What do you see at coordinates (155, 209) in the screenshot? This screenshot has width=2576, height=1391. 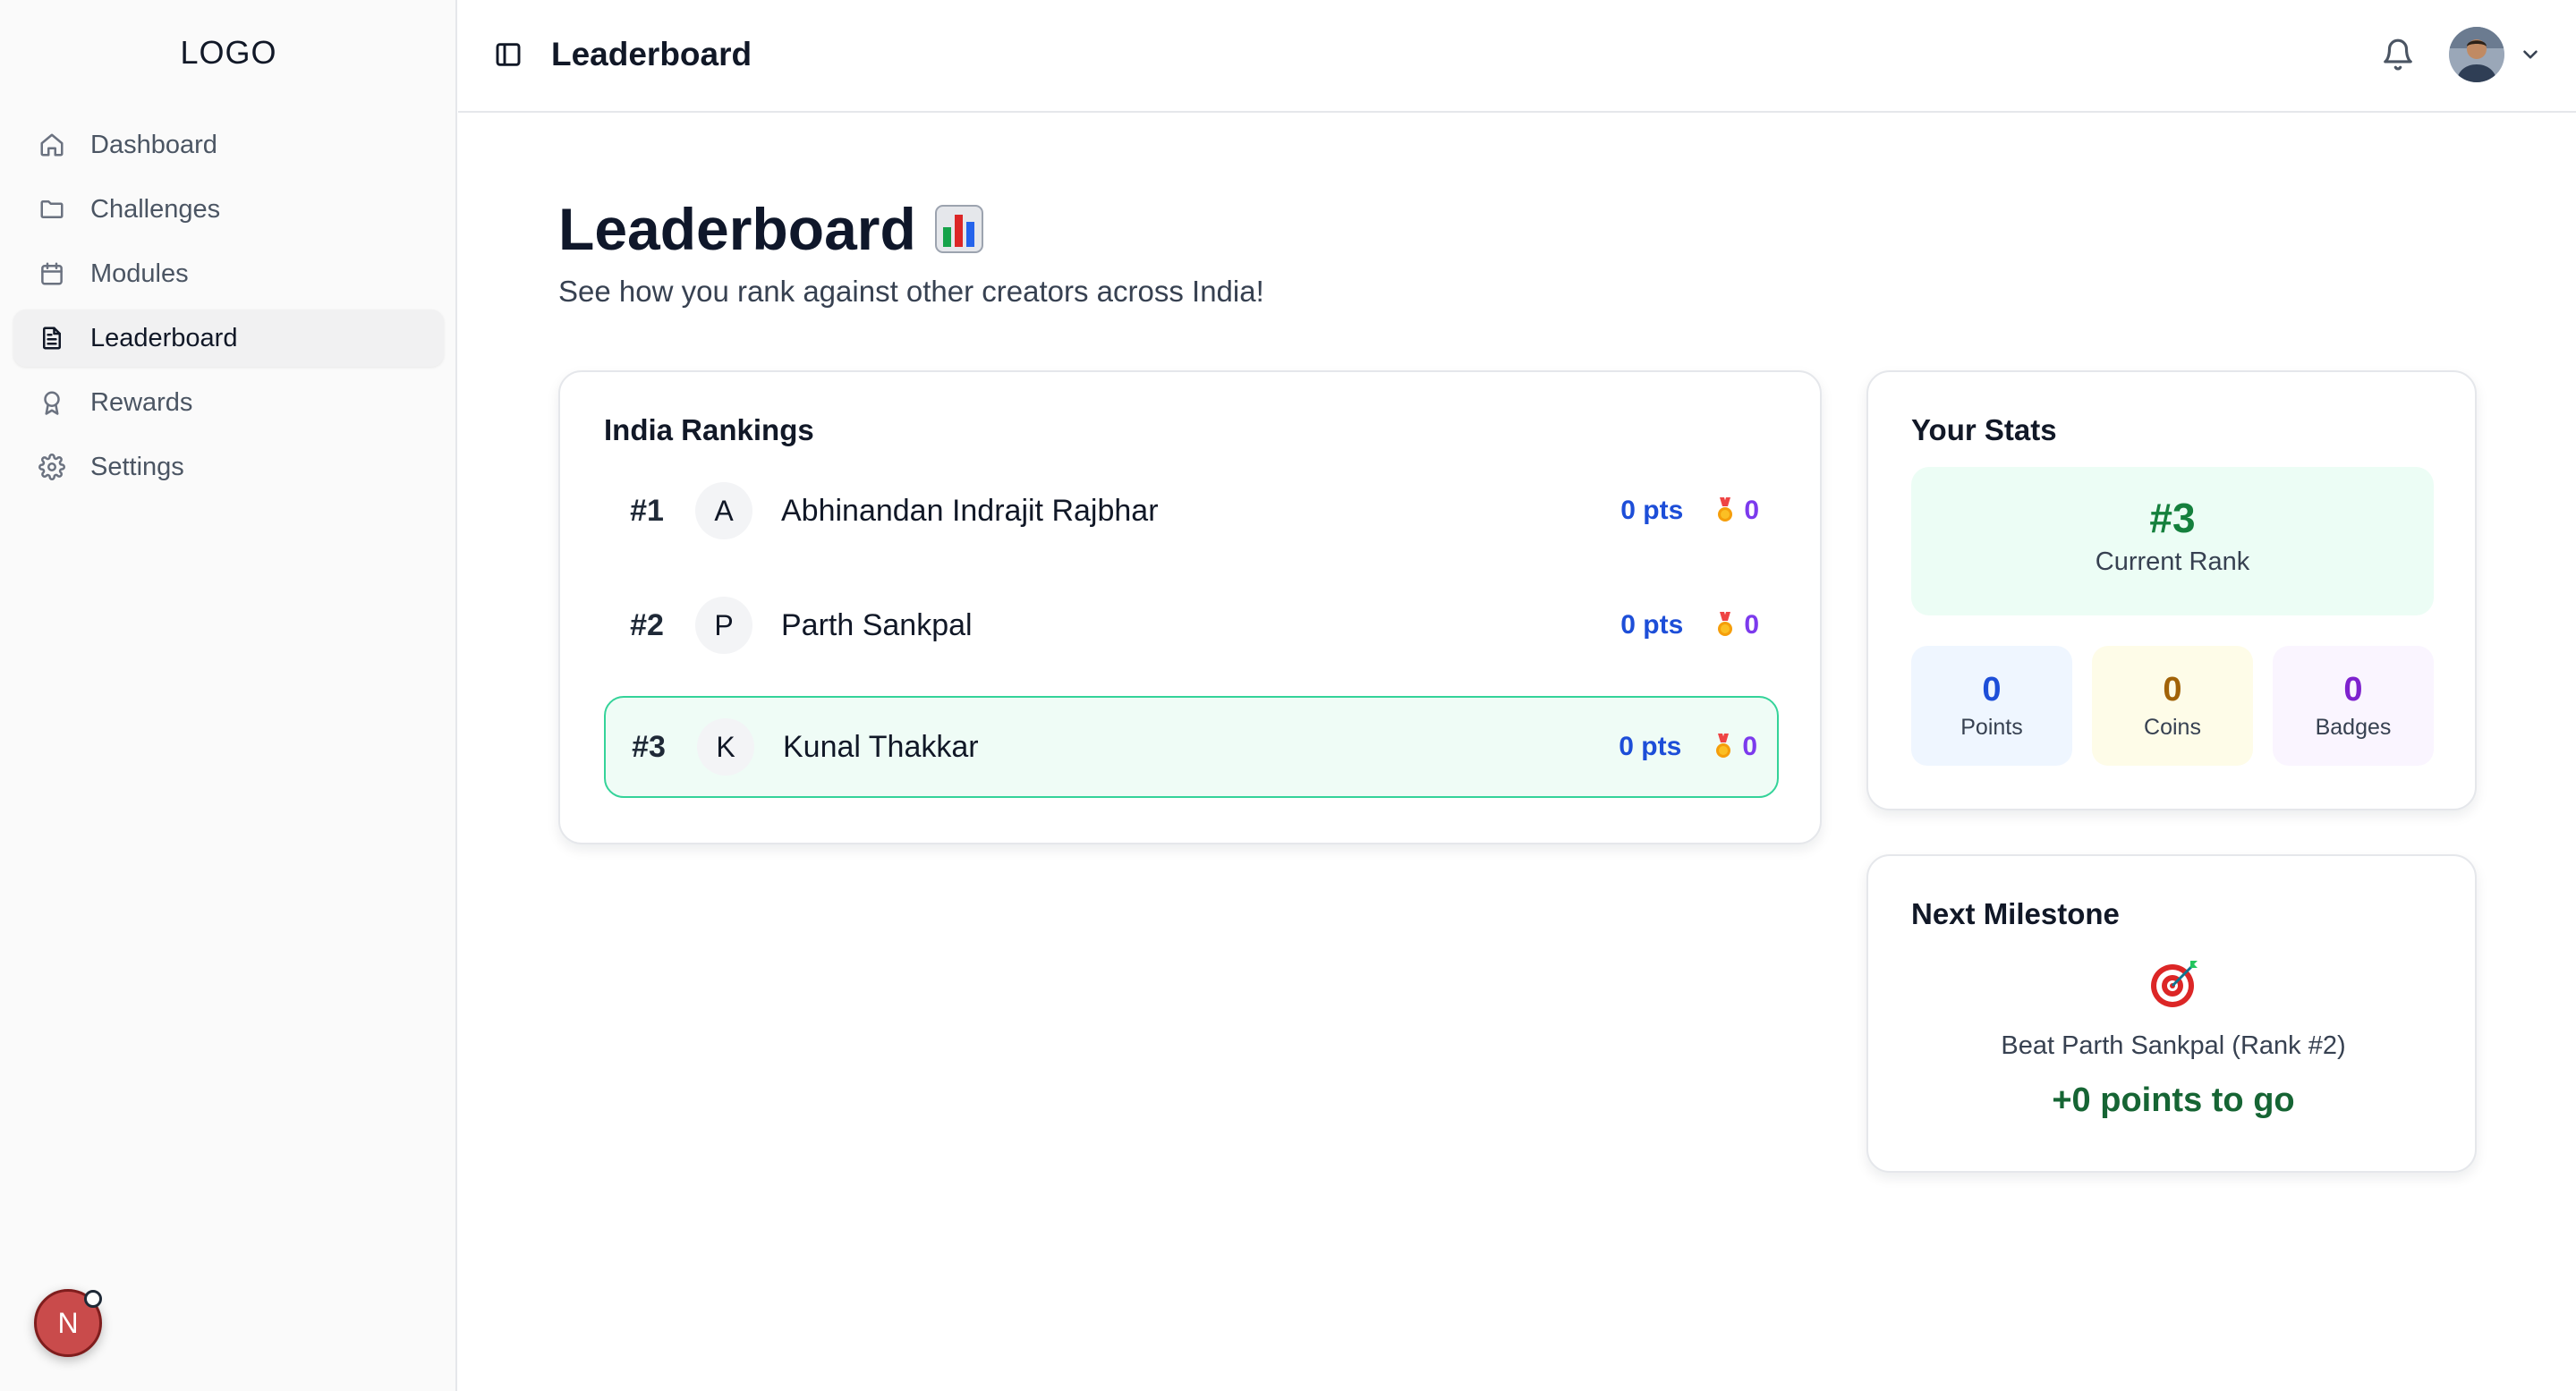 I see `sidebar-item-label: Challenges` at bounding box center [155, 209].